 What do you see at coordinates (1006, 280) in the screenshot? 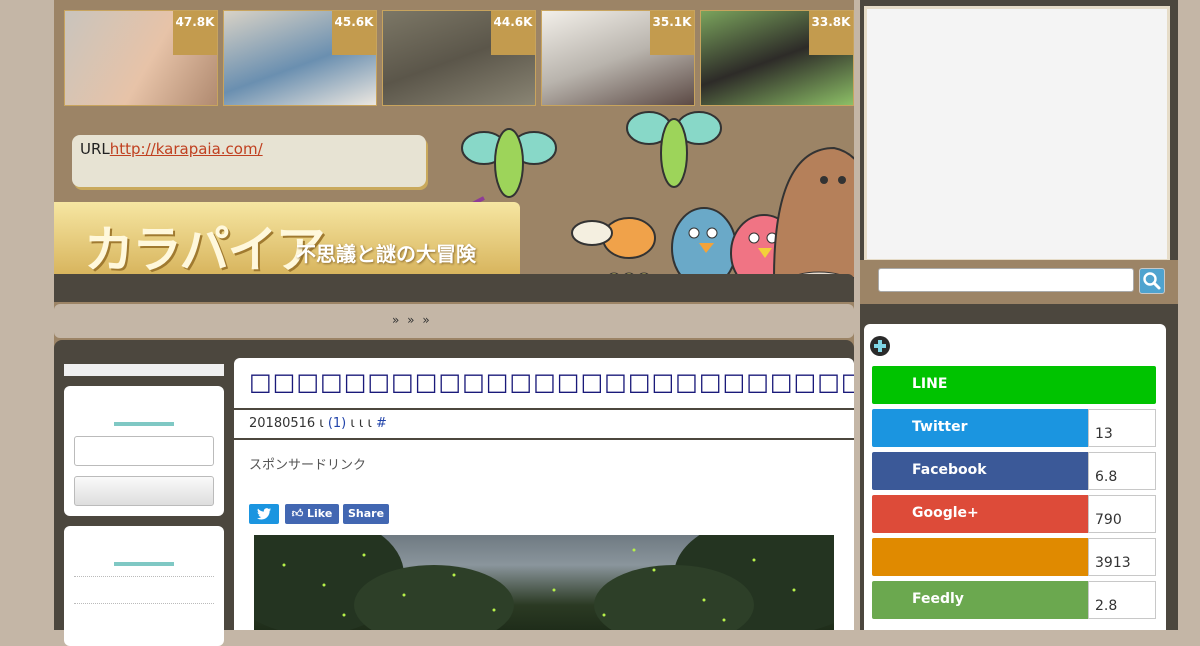
I see `search-input` at bounding box center [1006, 280].